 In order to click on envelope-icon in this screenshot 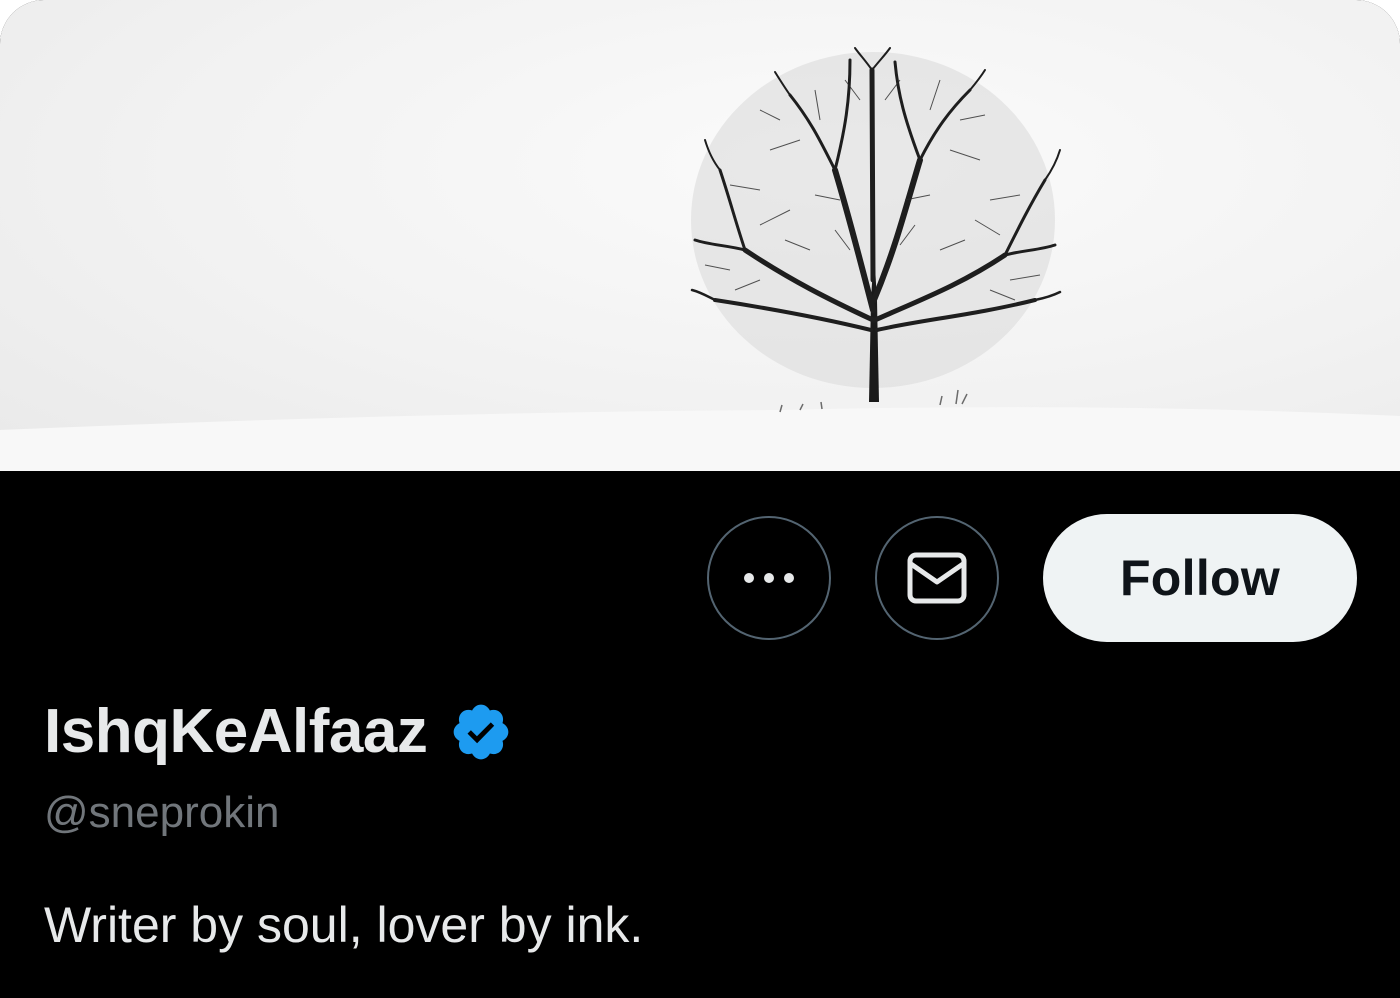, I will do `click(937, 578)`.